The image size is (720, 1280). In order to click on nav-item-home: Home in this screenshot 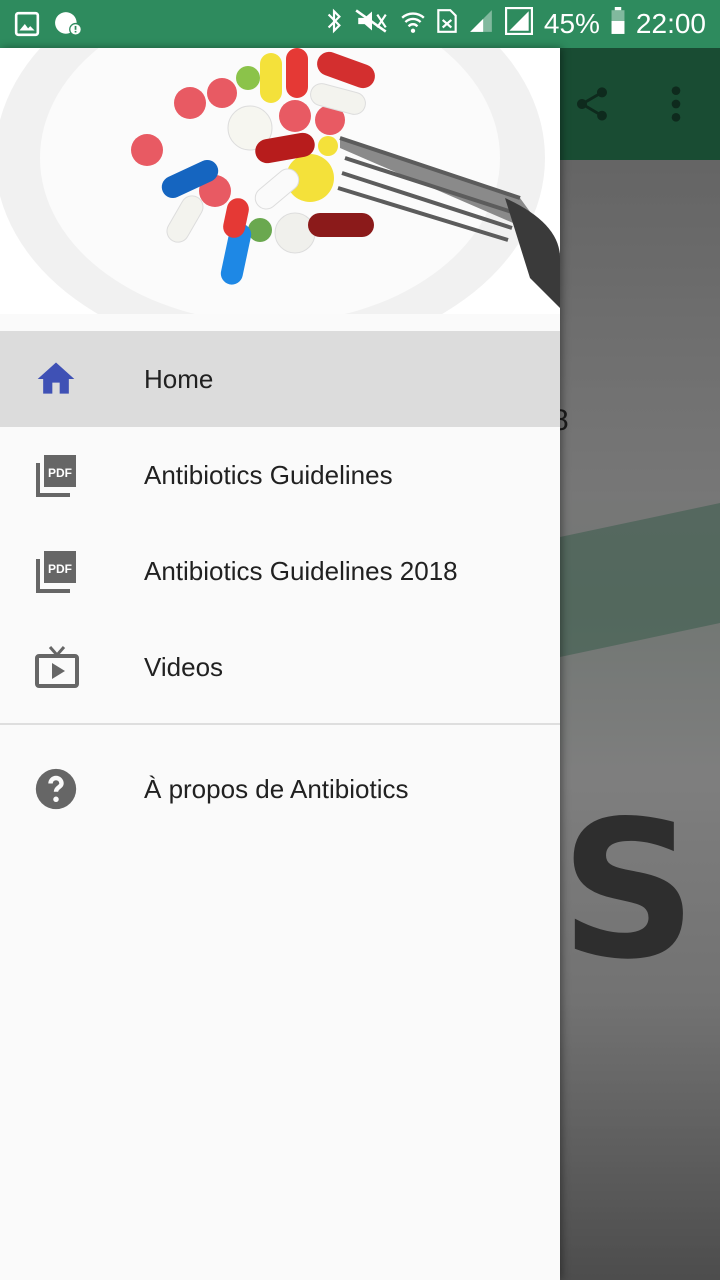, I will do `click(280, 379)`.